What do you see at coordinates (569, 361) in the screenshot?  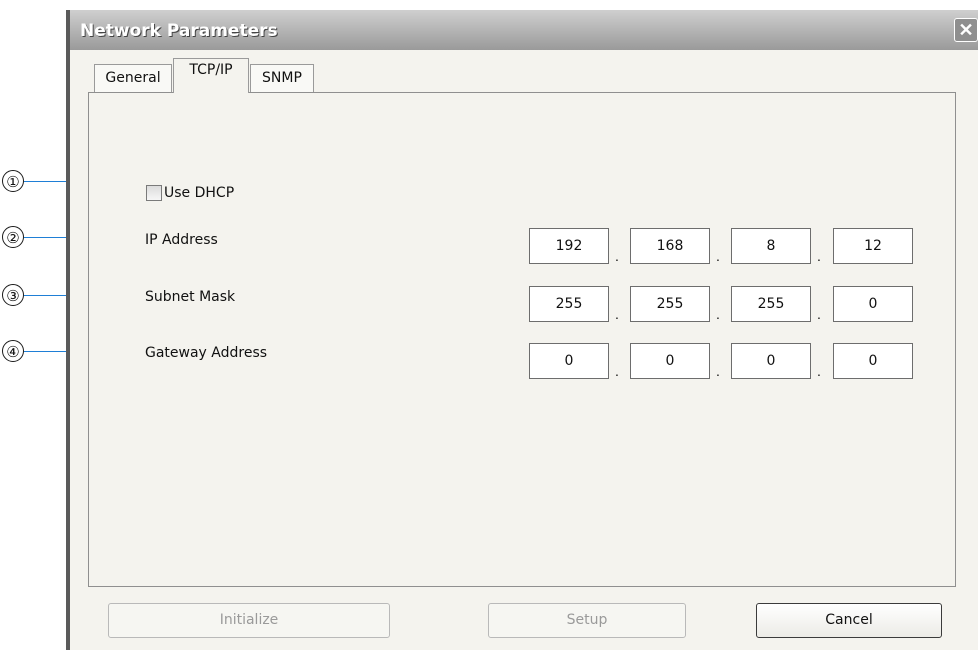 I see `gateway-octet-1-field: 0` at bounding box center [569, 361].